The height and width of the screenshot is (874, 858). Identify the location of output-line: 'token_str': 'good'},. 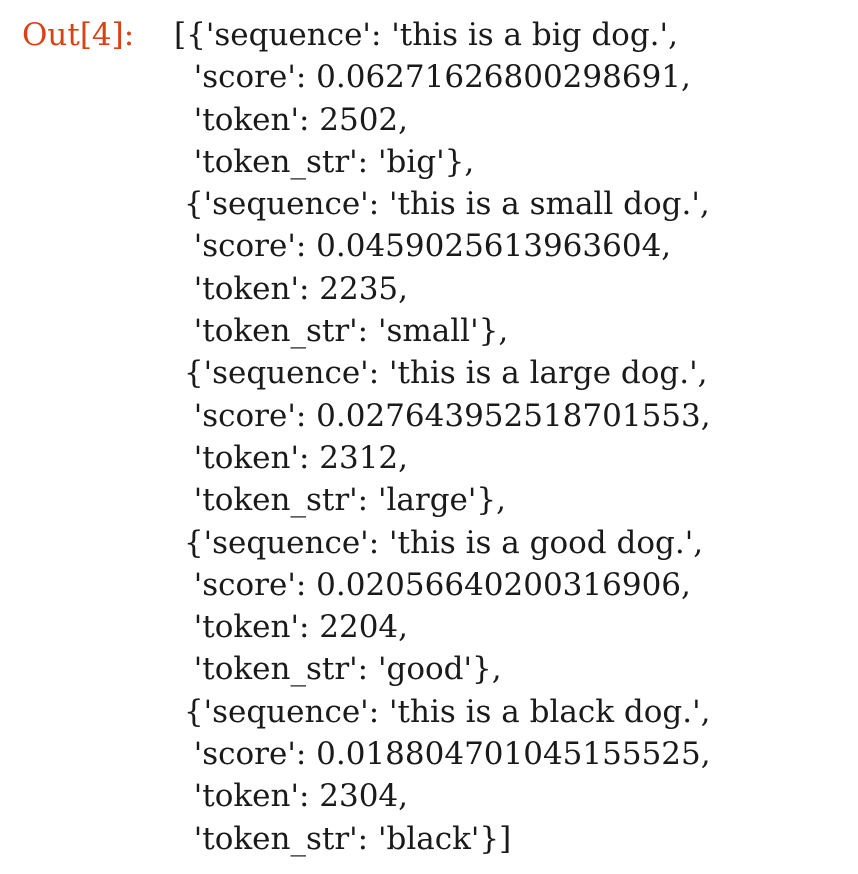
(338, 669).